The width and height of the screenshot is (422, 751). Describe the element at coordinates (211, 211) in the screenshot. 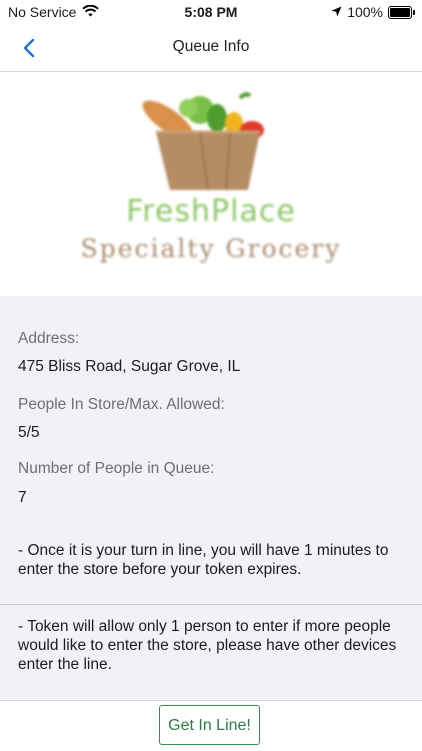

I see `logo-title: FreshPlace` at that location.